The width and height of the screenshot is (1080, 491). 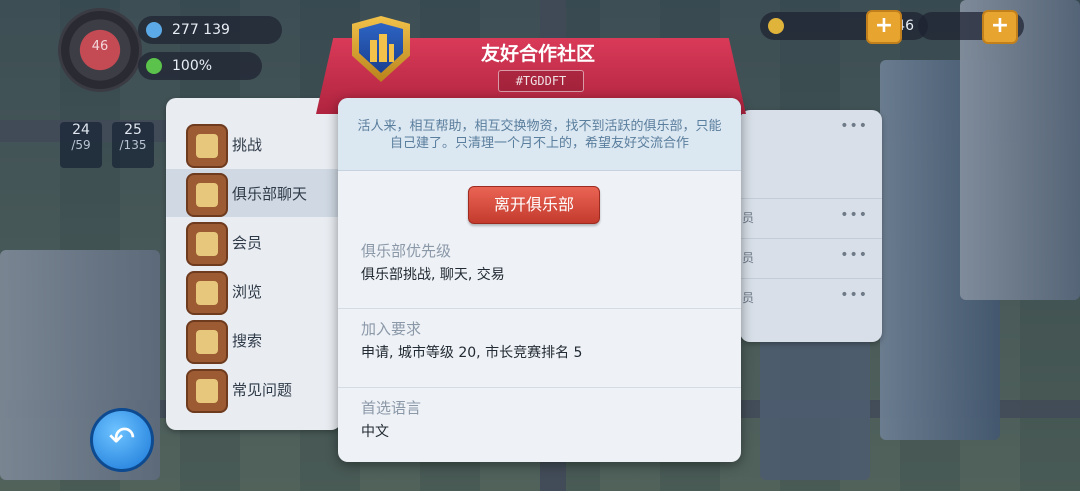 I want to click on club-name: 友好合作社区, so click(x=537, y=54).